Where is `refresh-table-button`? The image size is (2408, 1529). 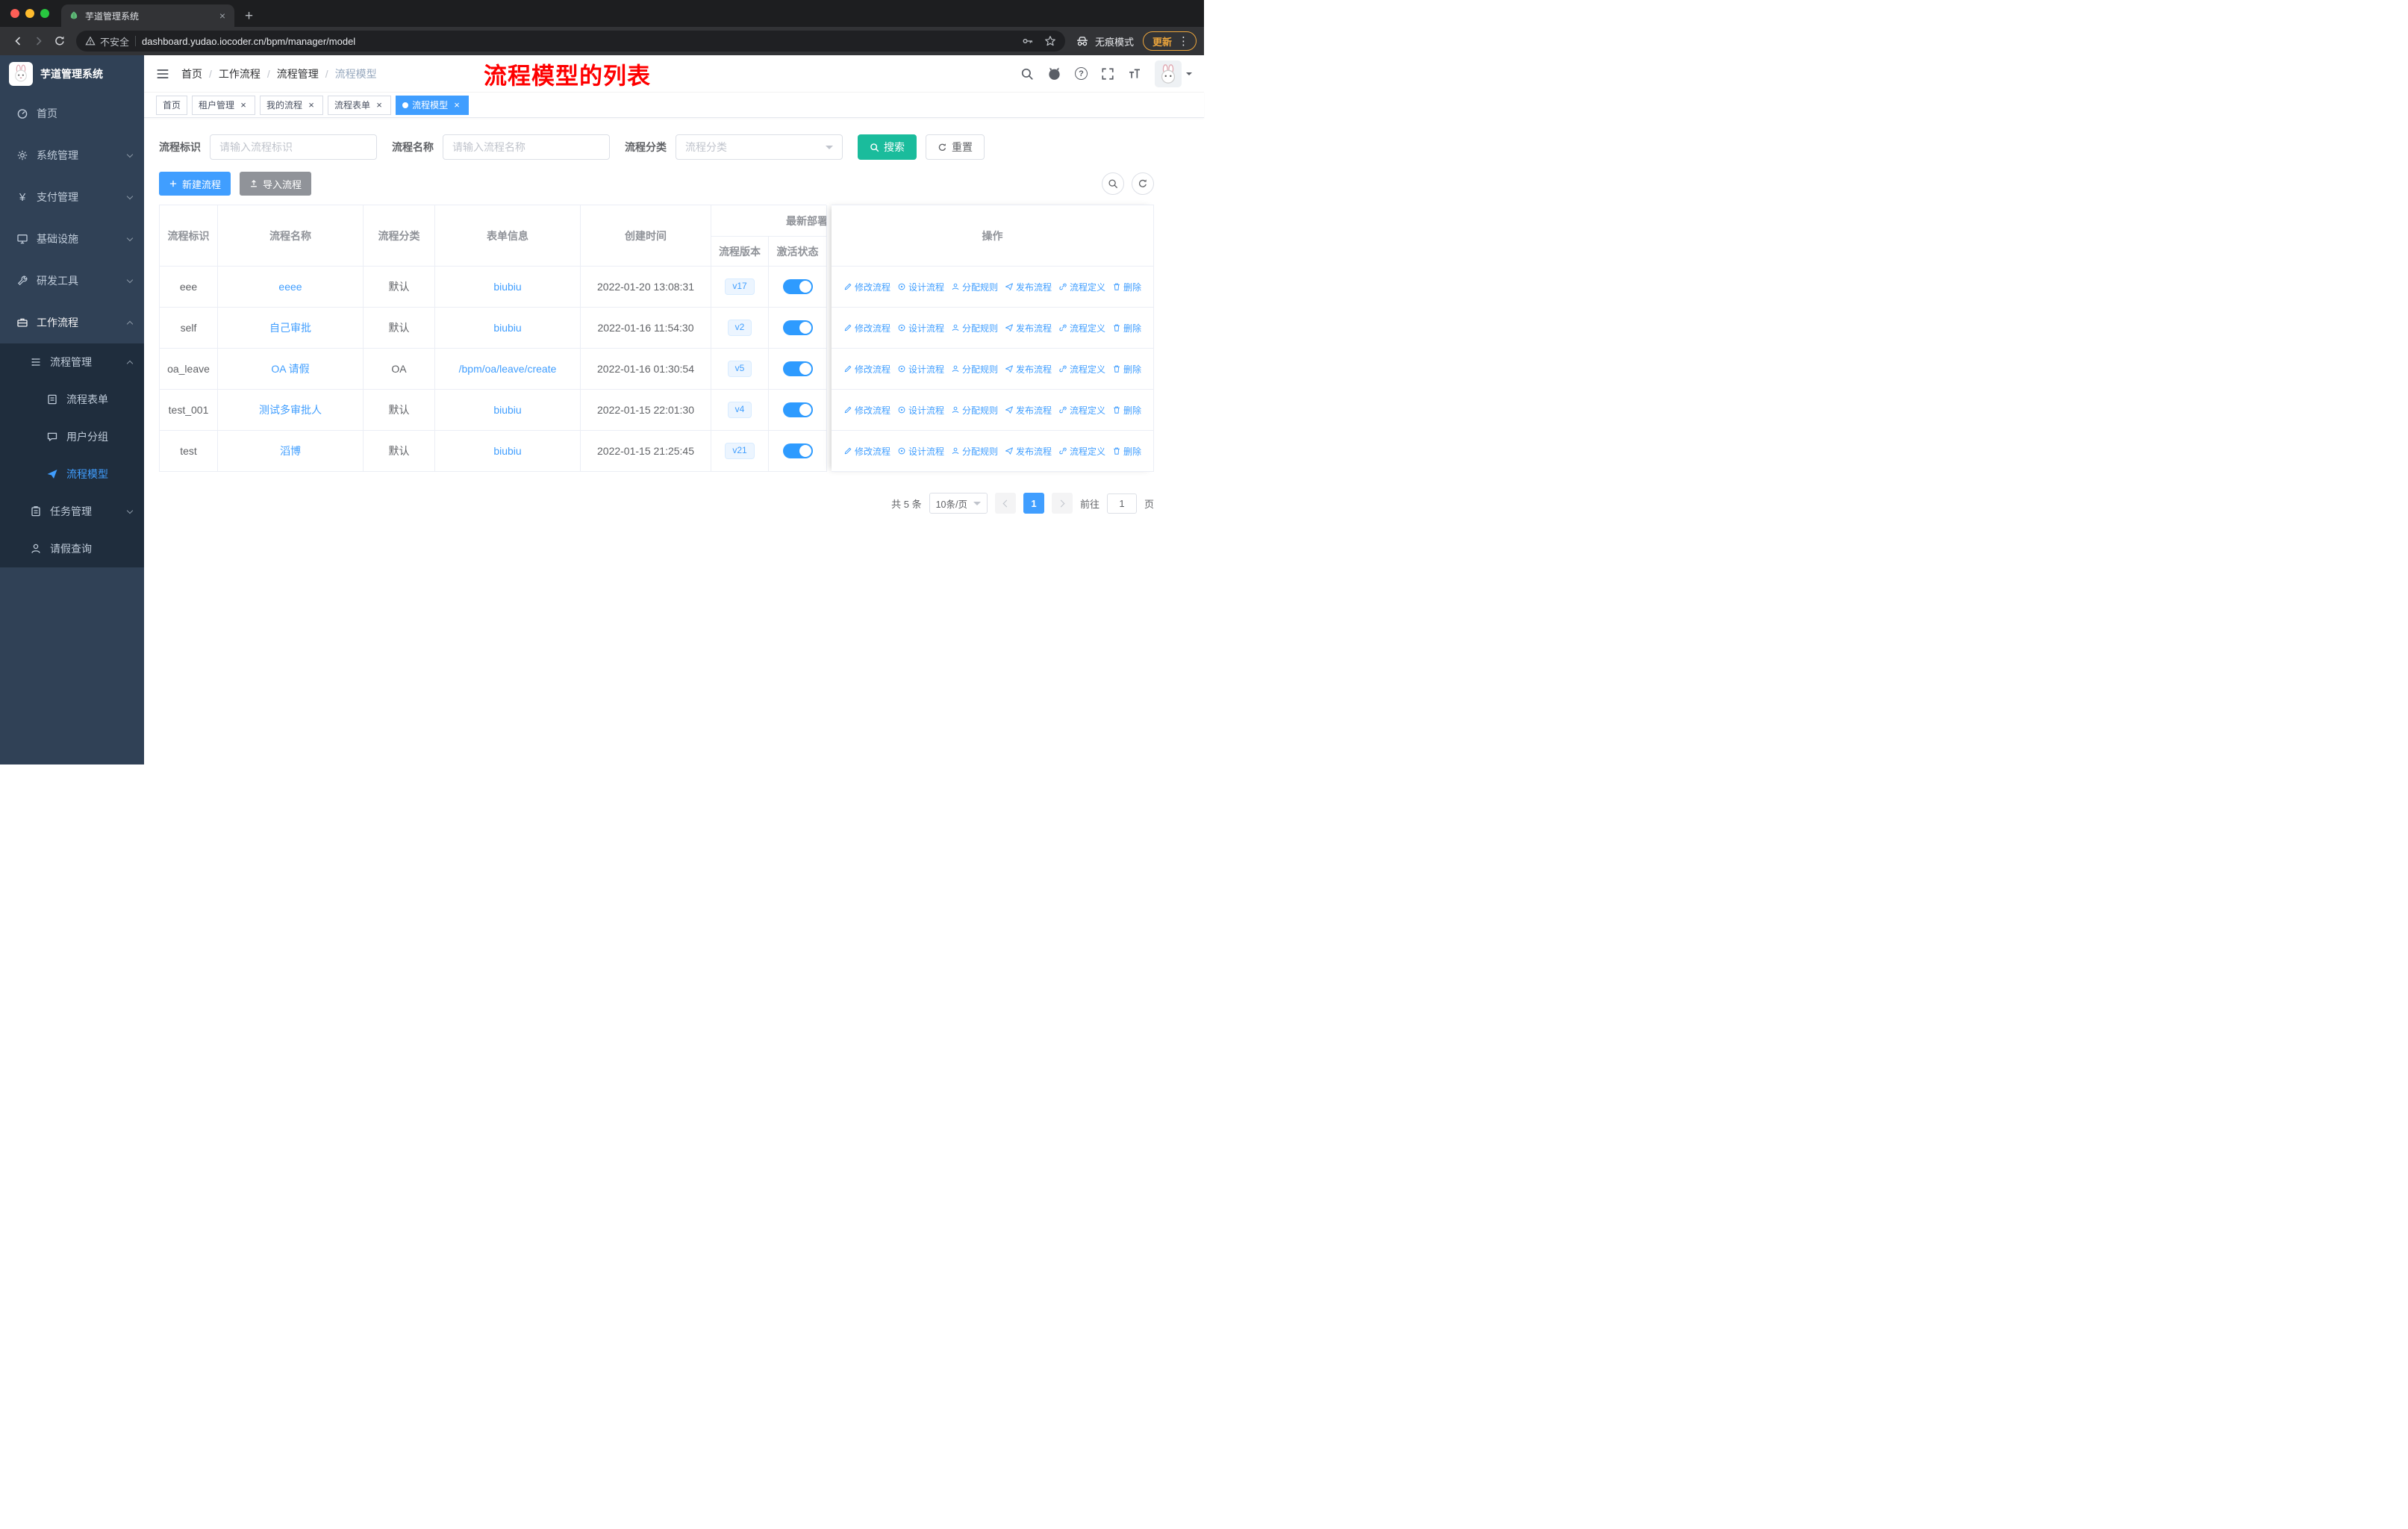
refresh-table-button is located at coordinates (1143, 184).